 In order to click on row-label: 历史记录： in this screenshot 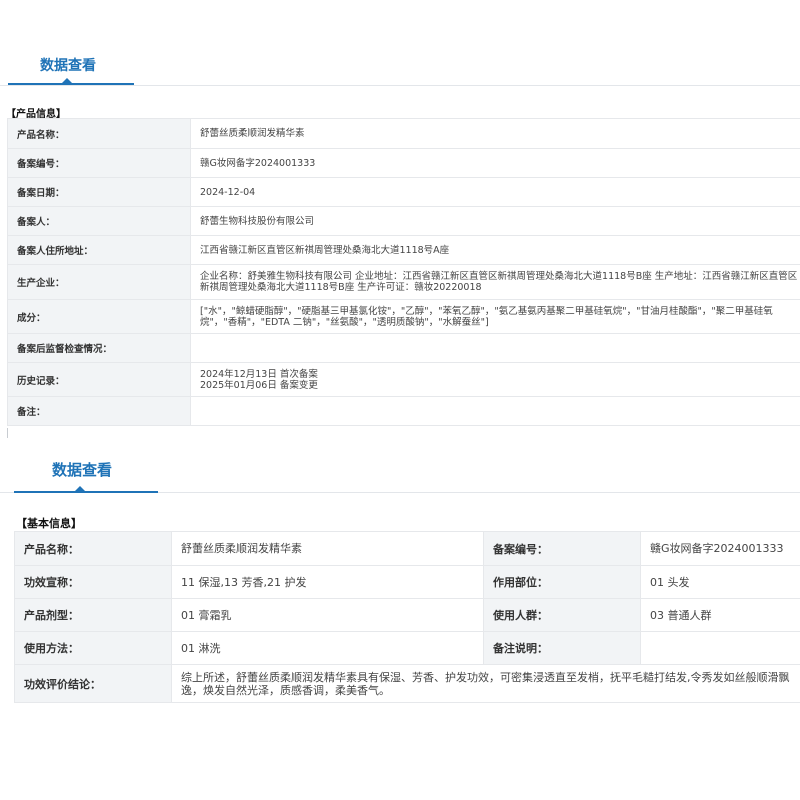, I will do `click(99, 379)`.